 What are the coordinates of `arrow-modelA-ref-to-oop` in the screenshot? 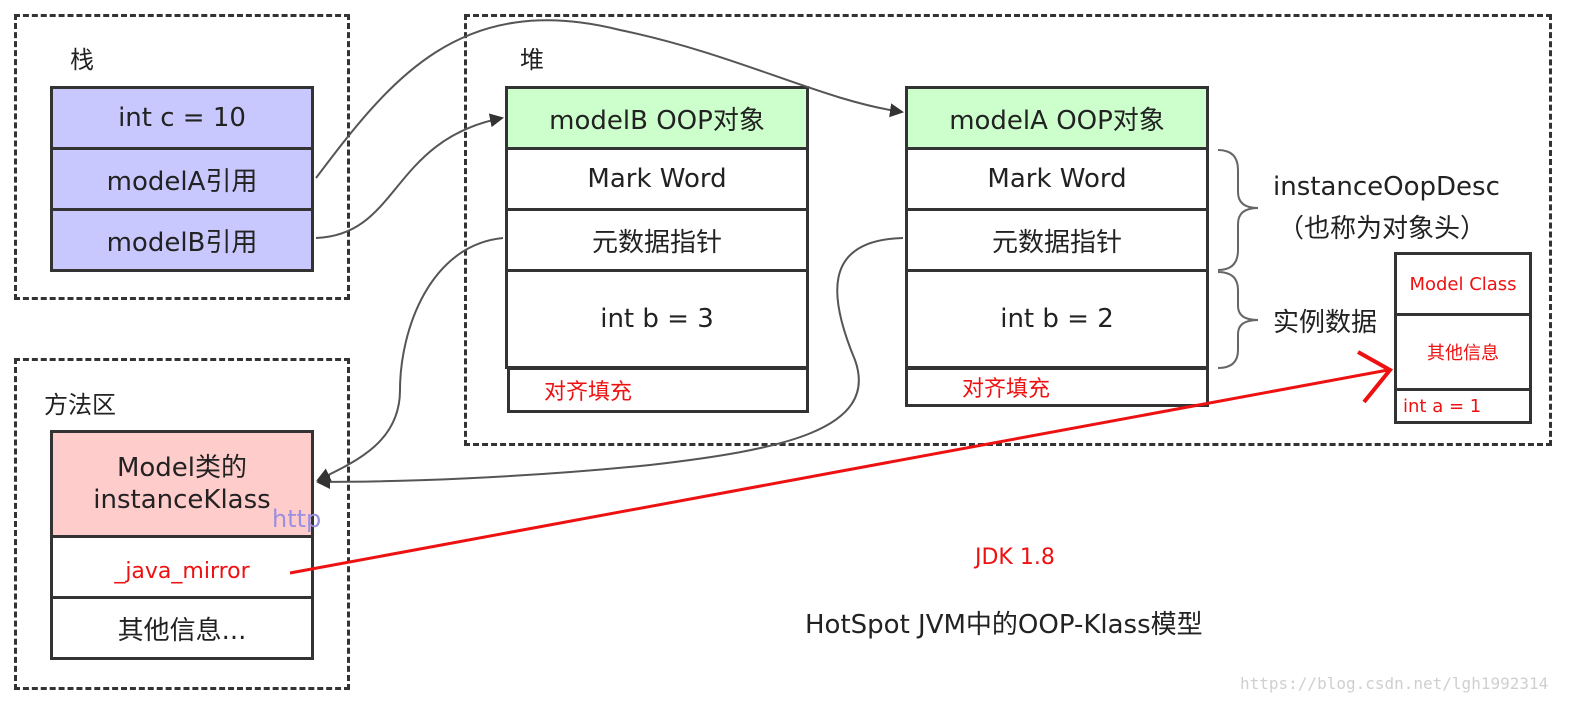 It's located at (609, 99).